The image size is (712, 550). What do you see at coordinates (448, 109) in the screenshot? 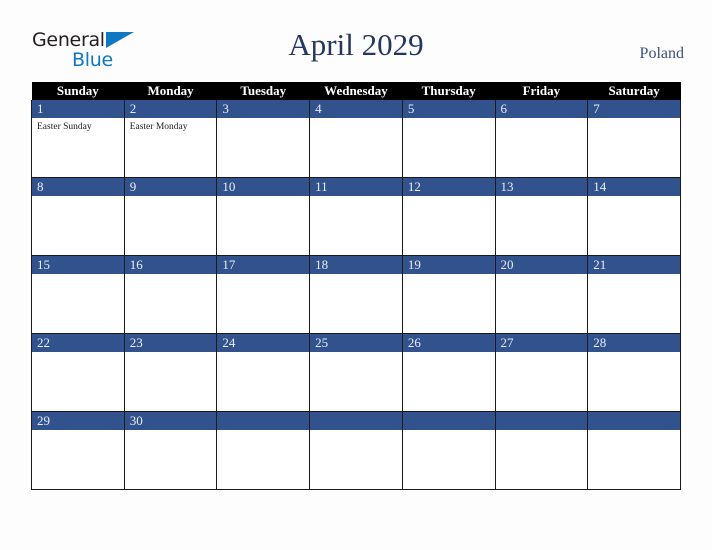
I see `day-number-bar: 5` at bounding box center [448, 109].